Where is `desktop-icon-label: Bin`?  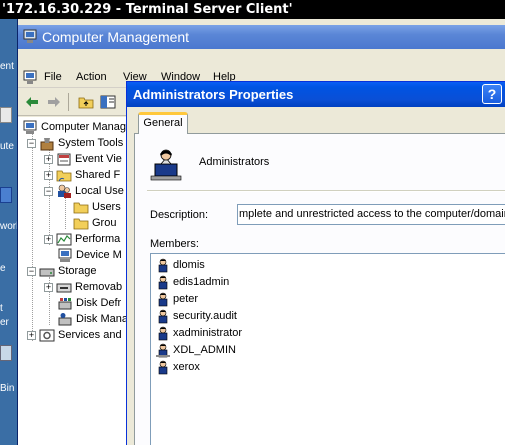 desktop-icon-label: Bin is located at coordinates (7, 388).